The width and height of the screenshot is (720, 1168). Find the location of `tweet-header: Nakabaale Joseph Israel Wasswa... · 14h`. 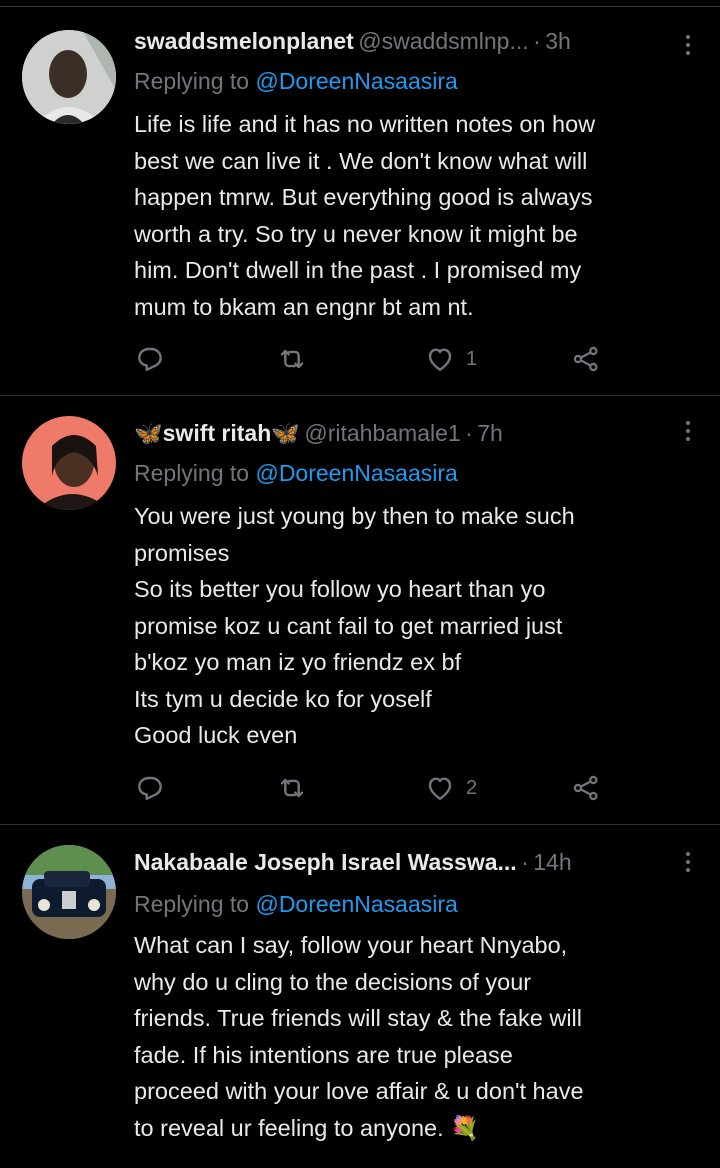

tweet-header: Nakabaale Joseph Israel Wasswa... · 14h is located at coordinates (407, 866).